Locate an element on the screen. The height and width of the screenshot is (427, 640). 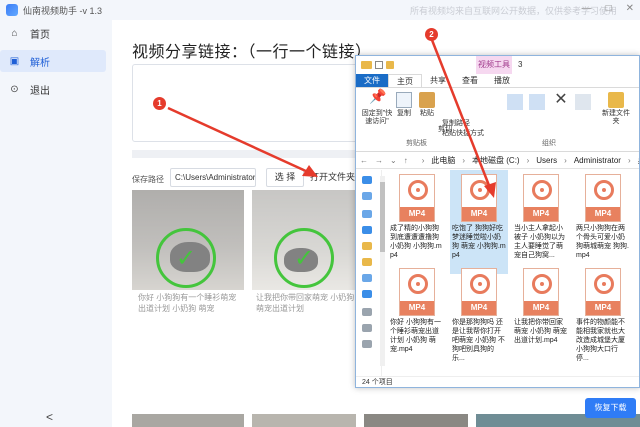
page-title: 视频分享链接：（一行一个链接） is located at coordinates (252, 52).